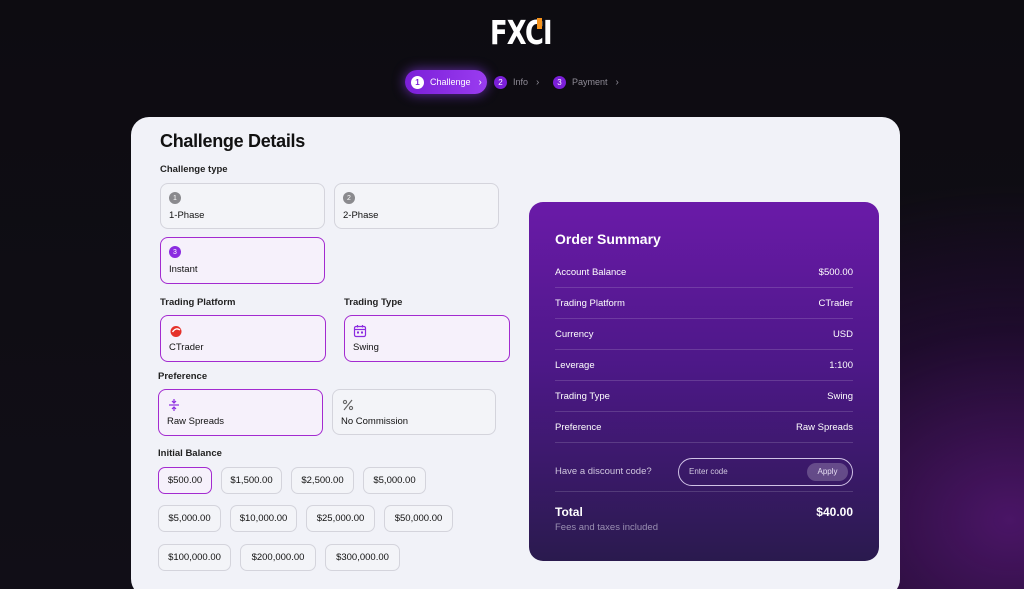  I want to click on balance-option: $2,500.00, so click(322, 480).